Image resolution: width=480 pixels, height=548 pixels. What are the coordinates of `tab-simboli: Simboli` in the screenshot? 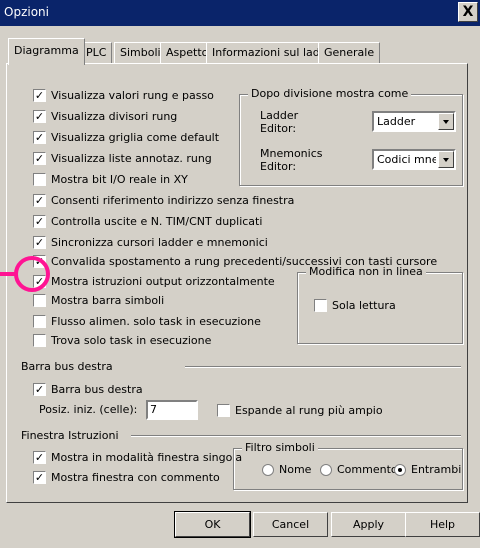 It's located at (140, 53).